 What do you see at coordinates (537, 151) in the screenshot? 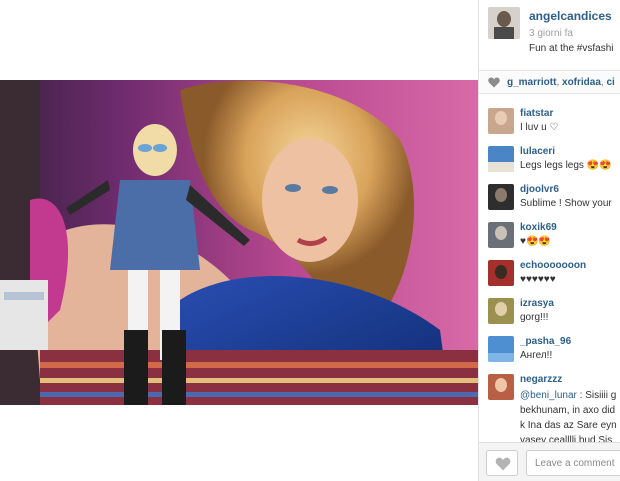
I see `commenter-username: lulaceri` at bounding box center [537, 151].